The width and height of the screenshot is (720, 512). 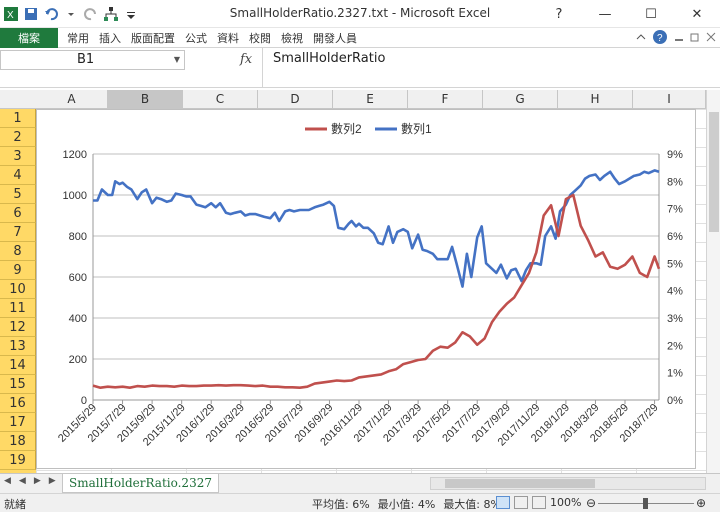 I want to click on zoom-knob, so click(x=645, y=503).